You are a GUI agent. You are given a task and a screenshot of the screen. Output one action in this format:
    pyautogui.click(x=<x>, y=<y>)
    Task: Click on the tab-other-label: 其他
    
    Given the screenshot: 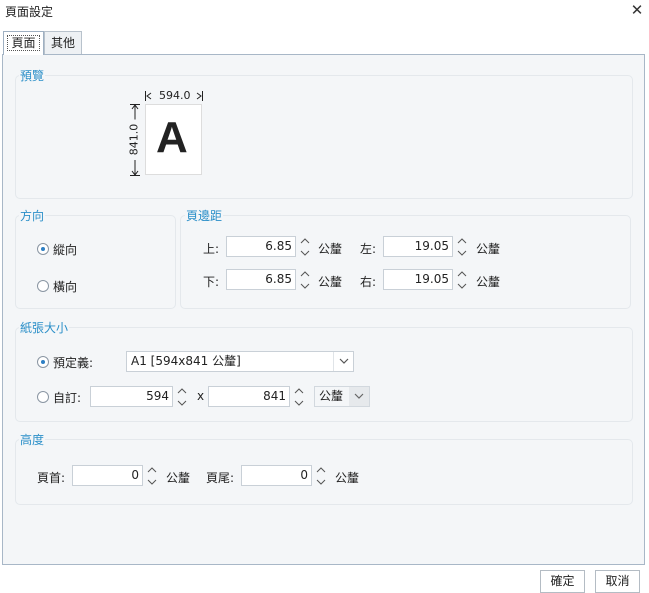 What is the action you would take?
    pyautogui.click(x=62, y=43)
    